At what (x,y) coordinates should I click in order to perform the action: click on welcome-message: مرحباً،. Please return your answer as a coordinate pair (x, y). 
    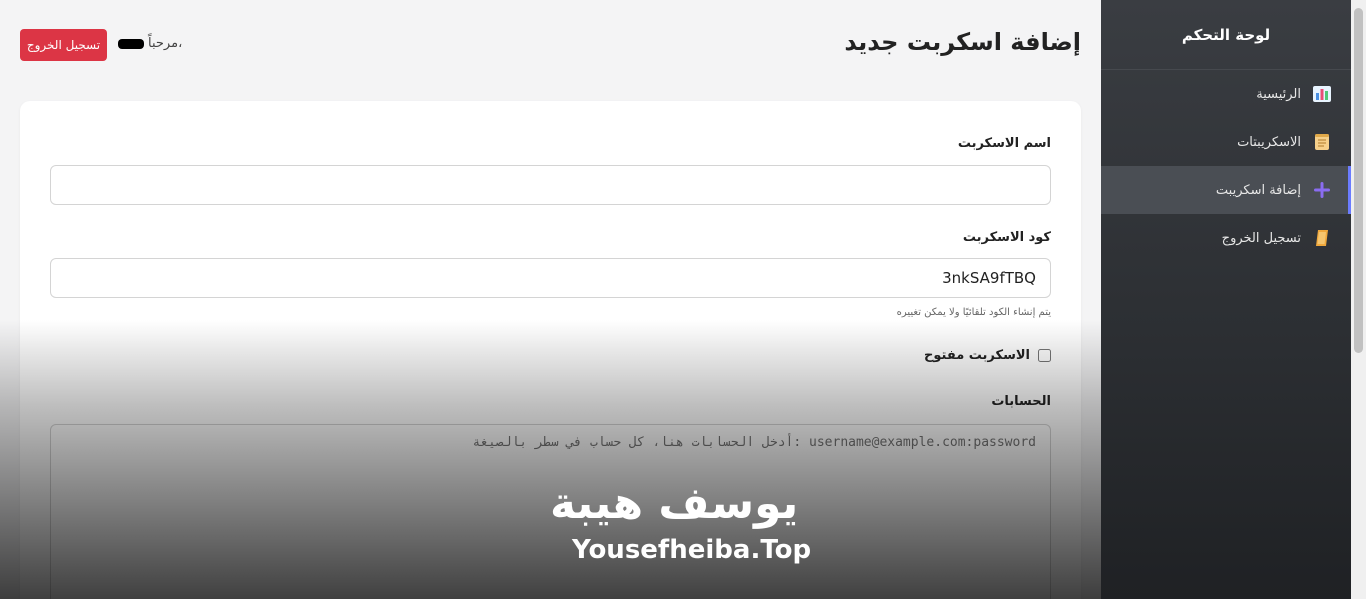
    Looking at the image, I should click on (150, 43).